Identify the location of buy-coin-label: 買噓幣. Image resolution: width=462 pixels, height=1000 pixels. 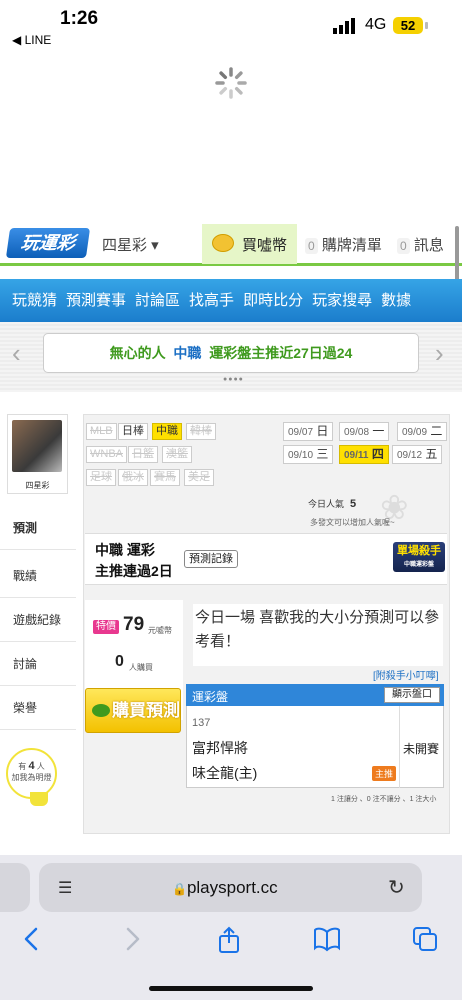
(264, 244).